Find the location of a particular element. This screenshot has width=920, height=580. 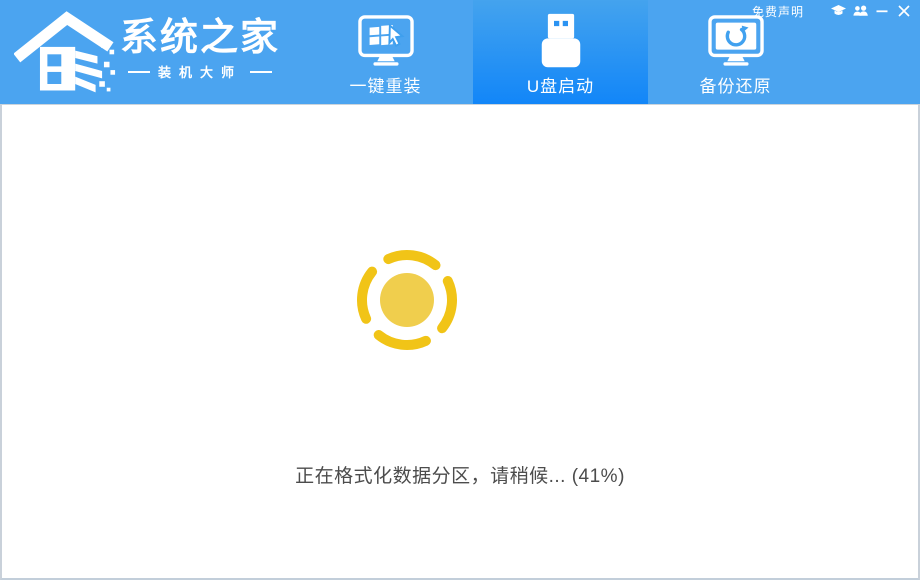

tab-label: 备份还原 is located at coordinates (735, 86).